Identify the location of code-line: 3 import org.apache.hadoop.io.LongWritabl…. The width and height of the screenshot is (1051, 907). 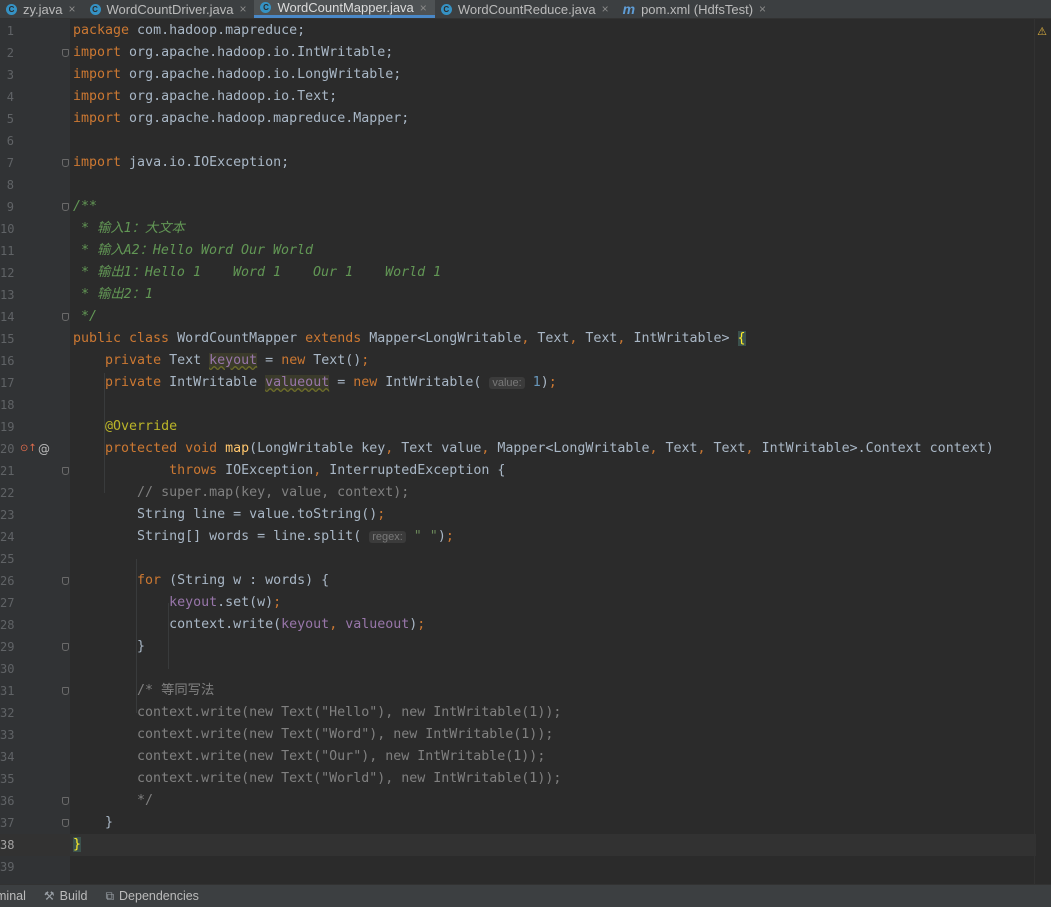
(518, 75).